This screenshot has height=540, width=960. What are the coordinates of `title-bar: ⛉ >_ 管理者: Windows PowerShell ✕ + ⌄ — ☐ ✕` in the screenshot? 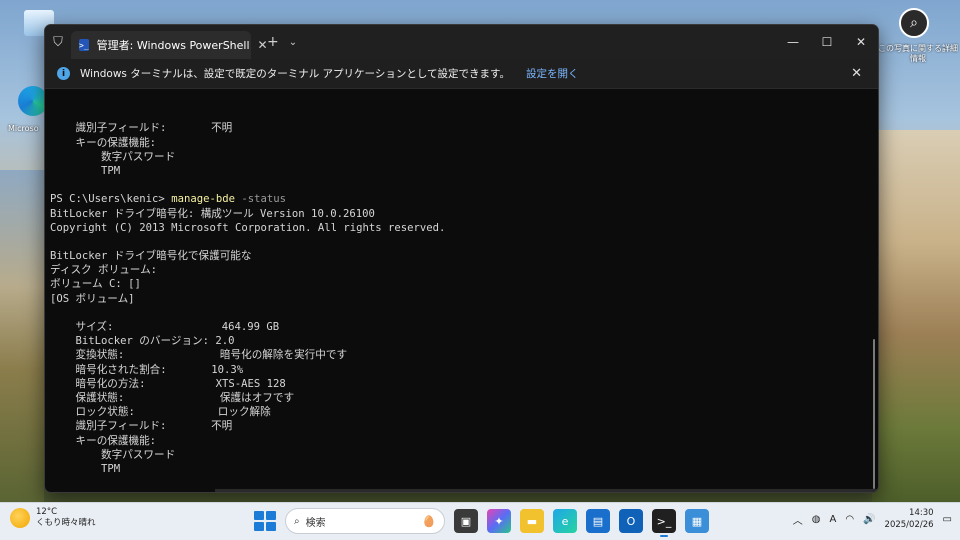 It's located at (461, 42).